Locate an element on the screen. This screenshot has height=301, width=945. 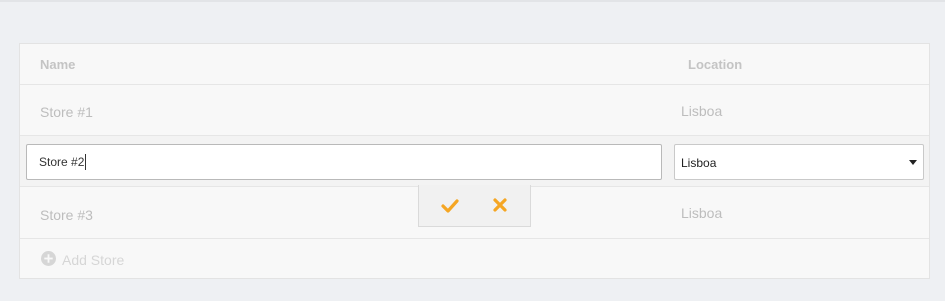
location-select-value: Lisboa is located at coordinates (699, 163).